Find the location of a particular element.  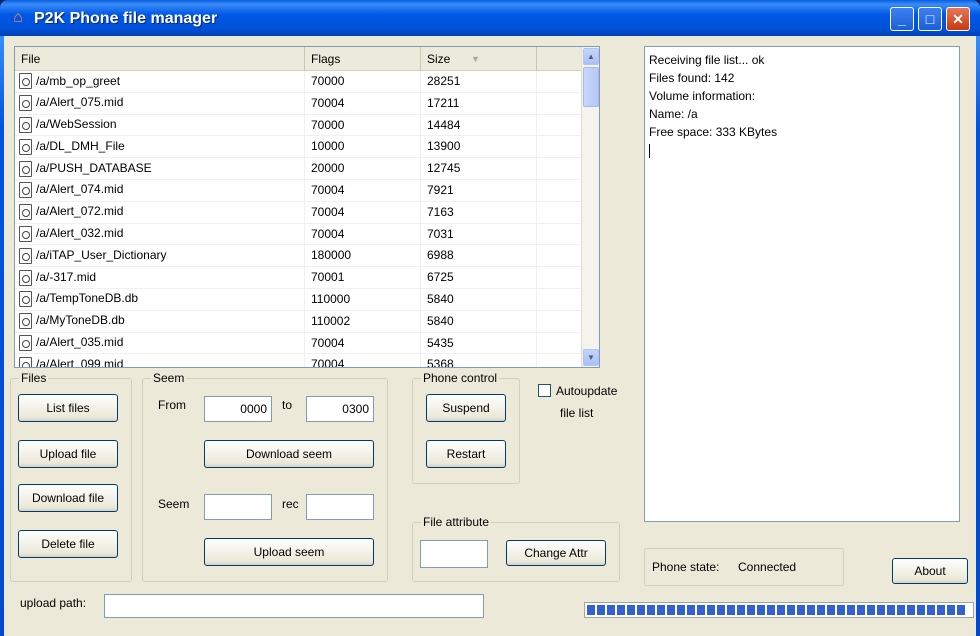

size-cell: 7921 is located at coordinates (479, 190).